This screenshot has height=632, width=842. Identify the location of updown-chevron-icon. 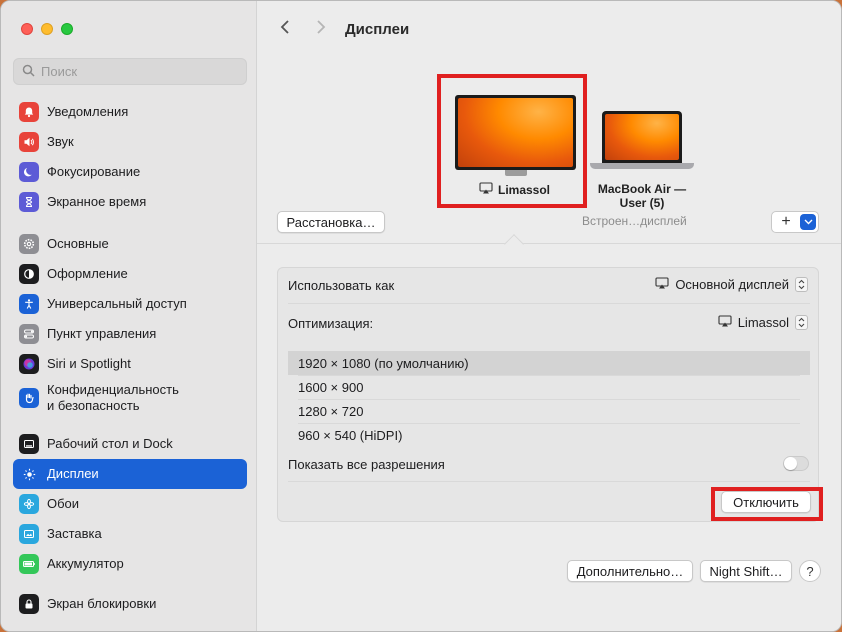
(801, 322).